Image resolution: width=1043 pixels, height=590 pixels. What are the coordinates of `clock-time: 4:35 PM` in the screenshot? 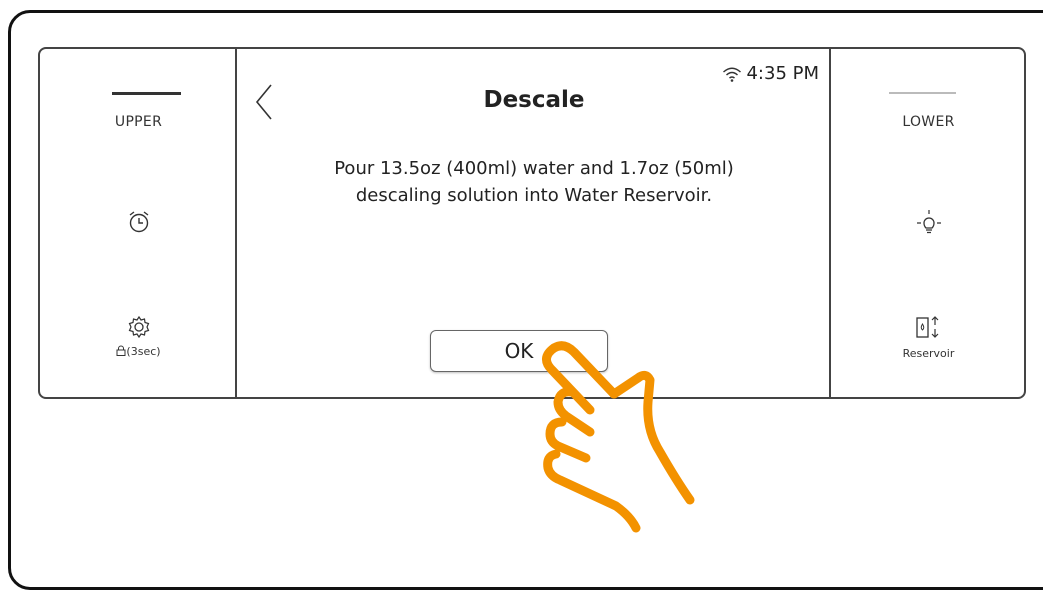 It's located at (782, 73).